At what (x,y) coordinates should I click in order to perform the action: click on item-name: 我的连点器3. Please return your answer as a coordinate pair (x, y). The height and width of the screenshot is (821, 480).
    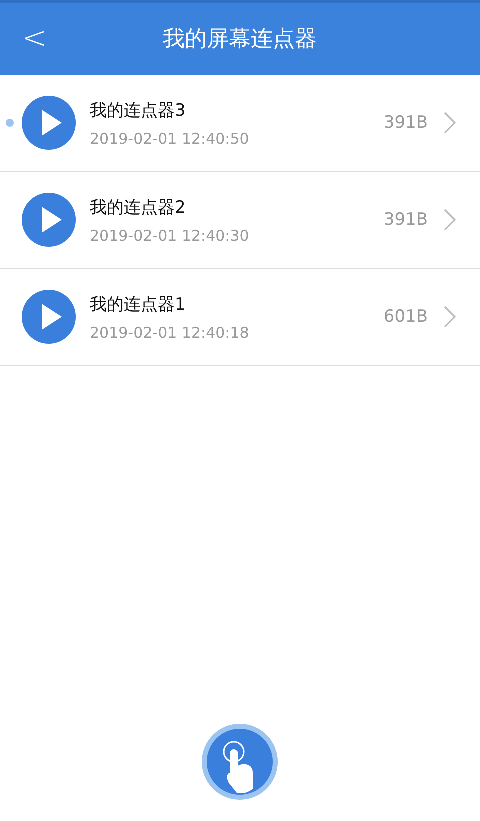
    Looking at the image, I should click on (138, 111).